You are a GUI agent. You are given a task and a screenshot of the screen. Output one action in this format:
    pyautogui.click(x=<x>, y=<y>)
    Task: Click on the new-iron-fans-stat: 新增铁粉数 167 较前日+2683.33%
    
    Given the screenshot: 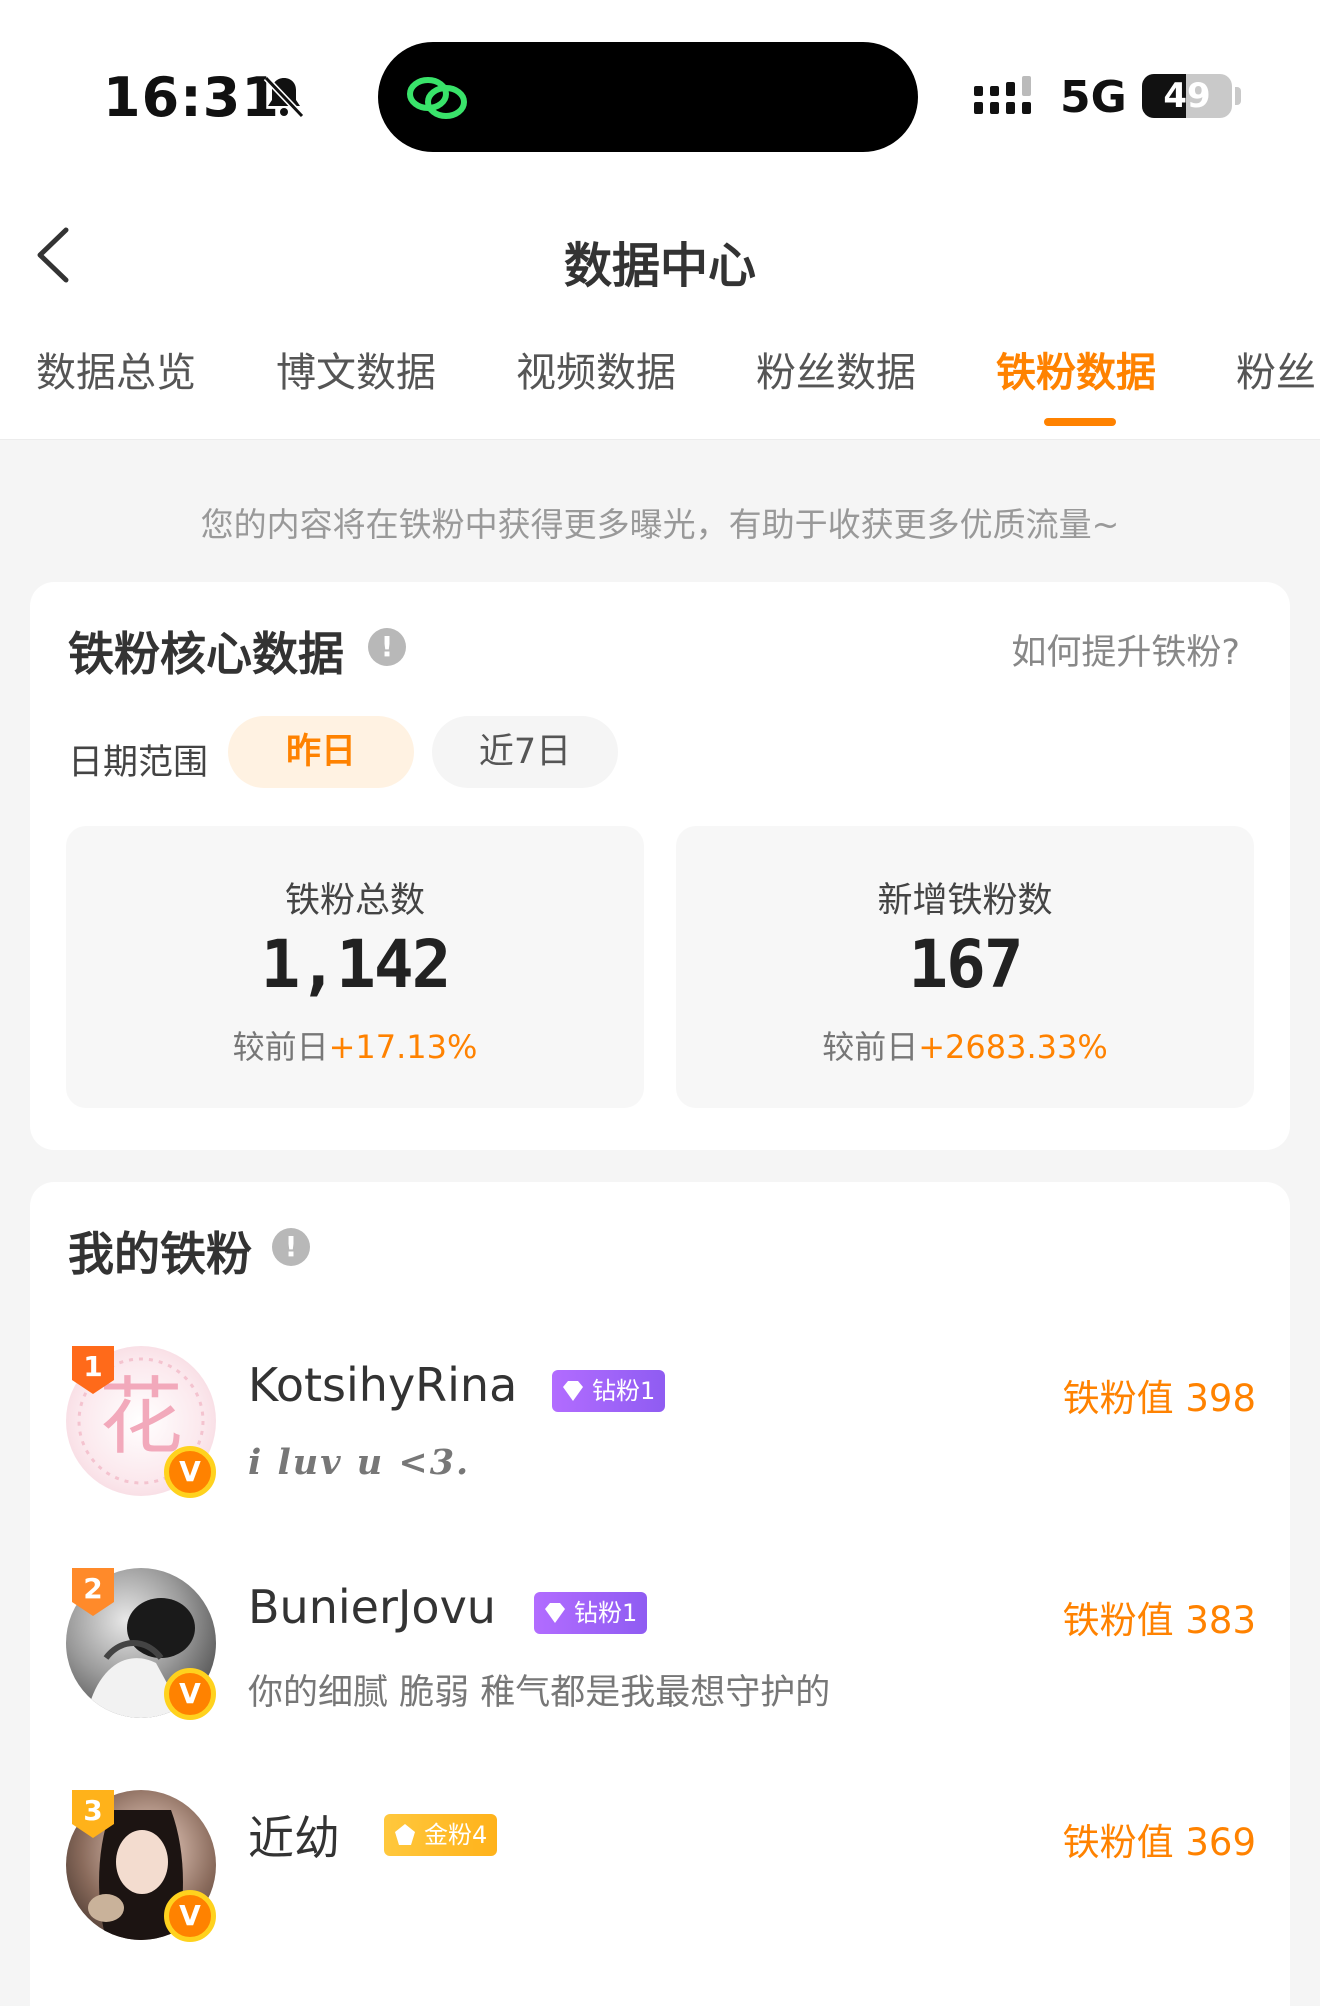 What is the action you would take?
    pyautogui.click(x=965, y=967)
    